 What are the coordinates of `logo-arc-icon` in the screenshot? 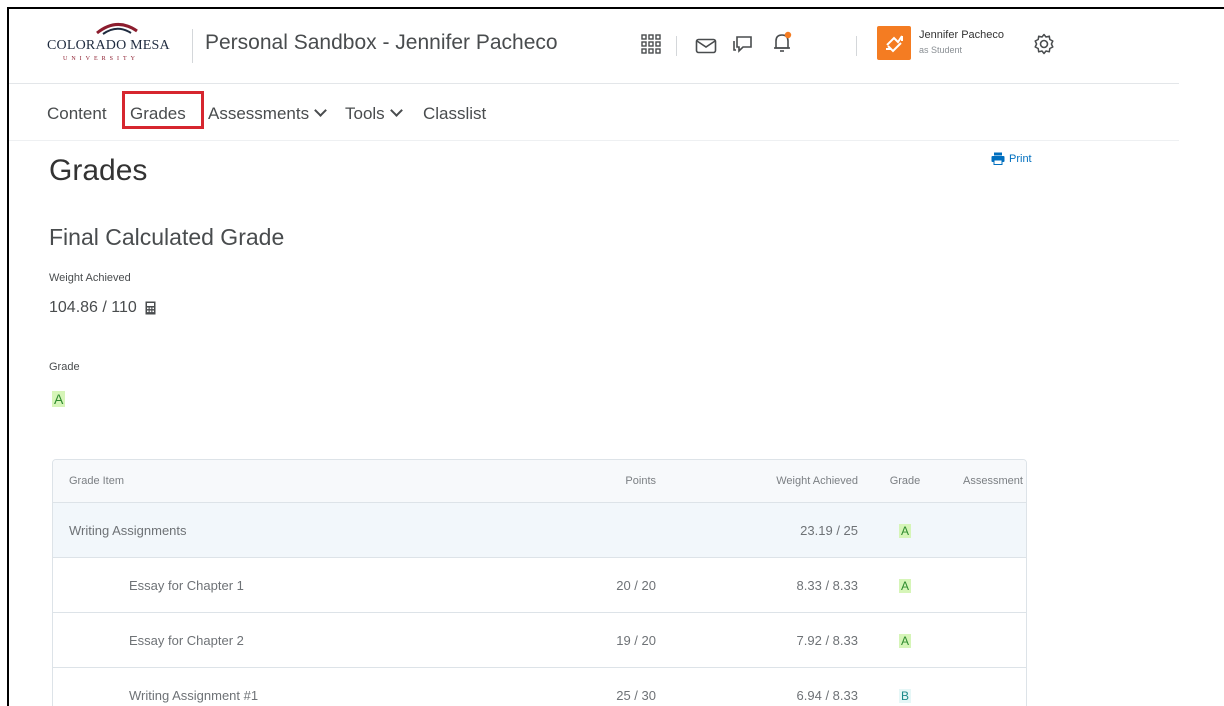 It's located at (117, 29).